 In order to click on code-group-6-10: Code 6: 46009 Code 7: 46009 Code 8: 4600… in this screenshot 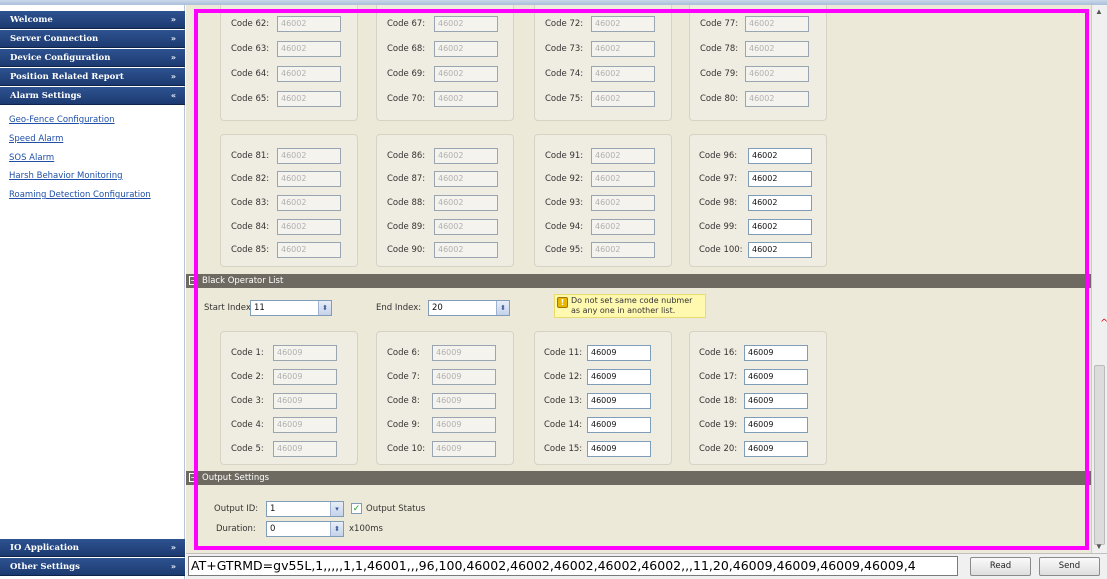, I will do `click(445, 398)`.